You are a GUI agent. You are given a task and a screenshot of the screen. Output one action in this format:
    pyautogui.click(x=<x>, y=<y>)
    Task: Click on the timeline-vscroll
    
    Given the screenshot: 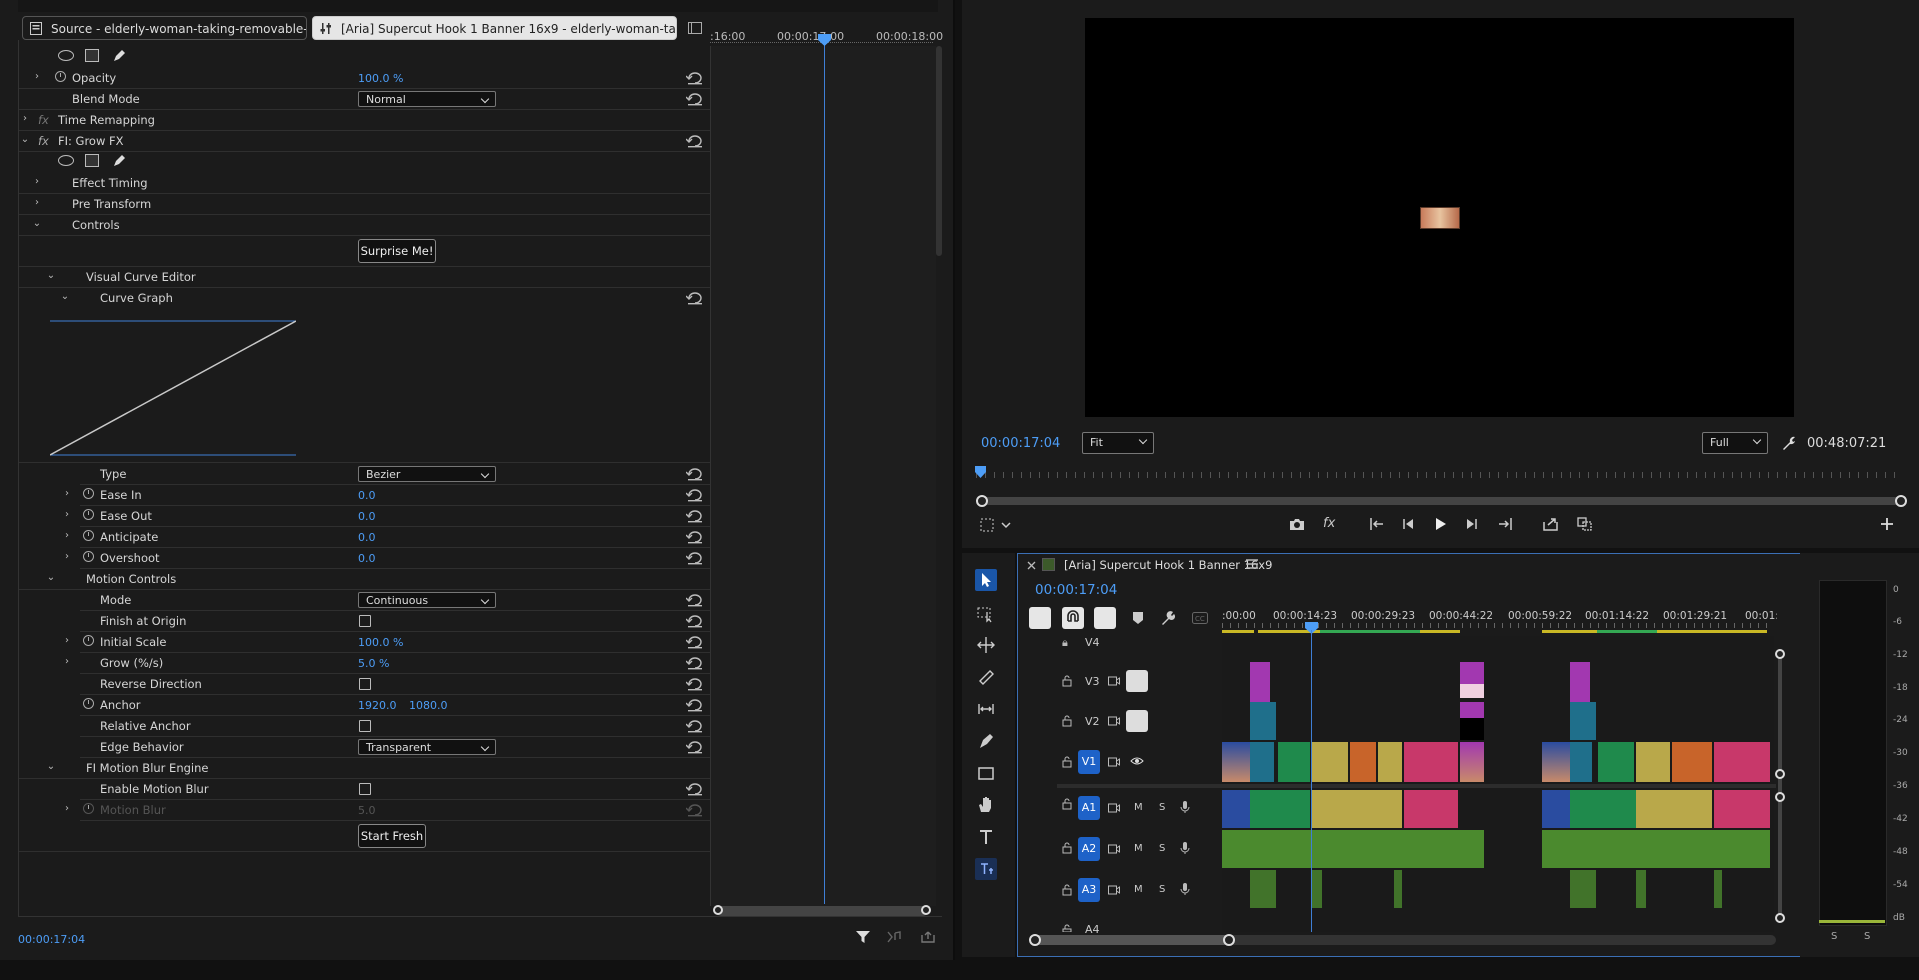 What is the action you would take?
    pyautogui.click(x=1780, y=787)
    